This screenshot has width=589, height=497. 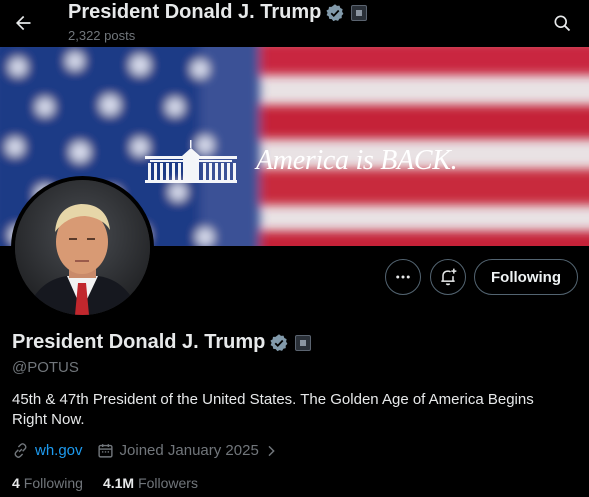 I want to click on header-title-text: President Donald J. Trump, so click(x=195, y=12).